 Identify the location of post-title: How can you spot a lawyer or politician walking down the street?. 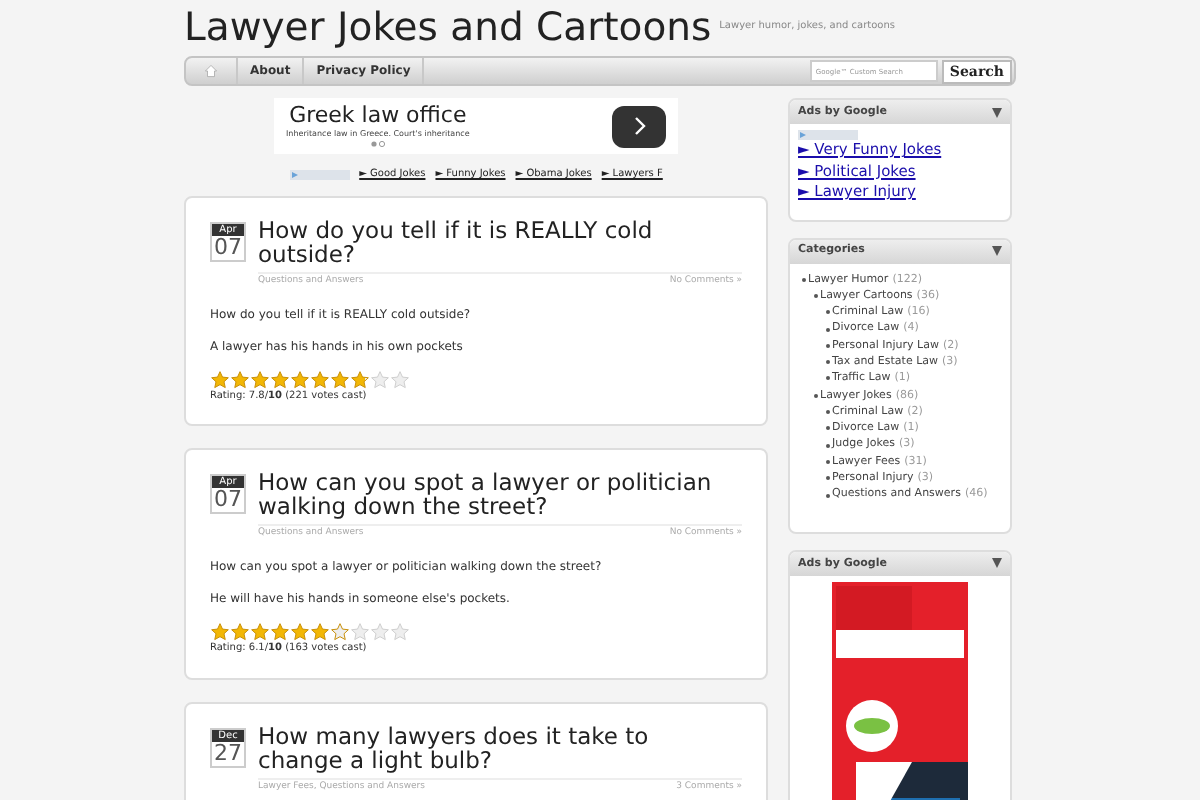
(500, 494).